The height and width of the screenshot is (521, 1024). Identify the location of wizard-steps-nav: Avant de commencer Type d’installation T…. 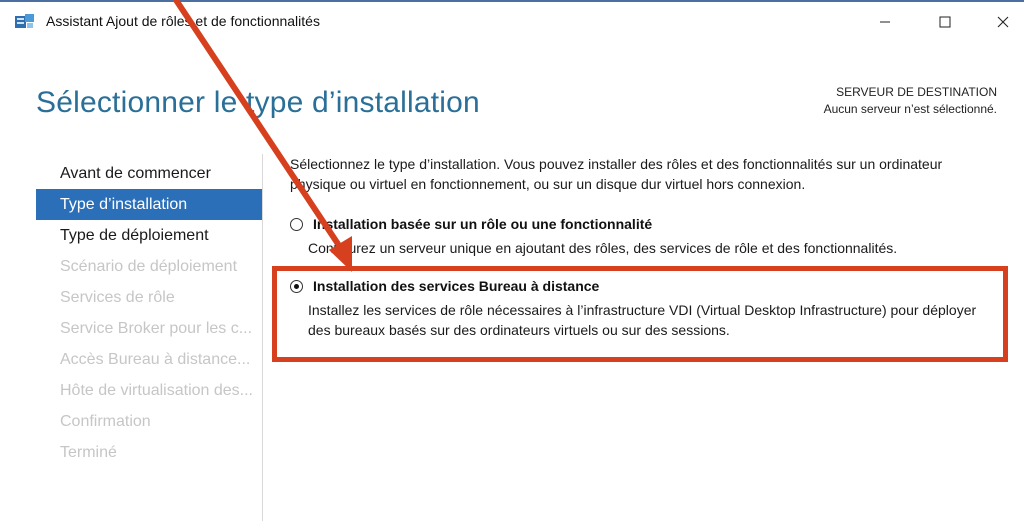
(149, 313).